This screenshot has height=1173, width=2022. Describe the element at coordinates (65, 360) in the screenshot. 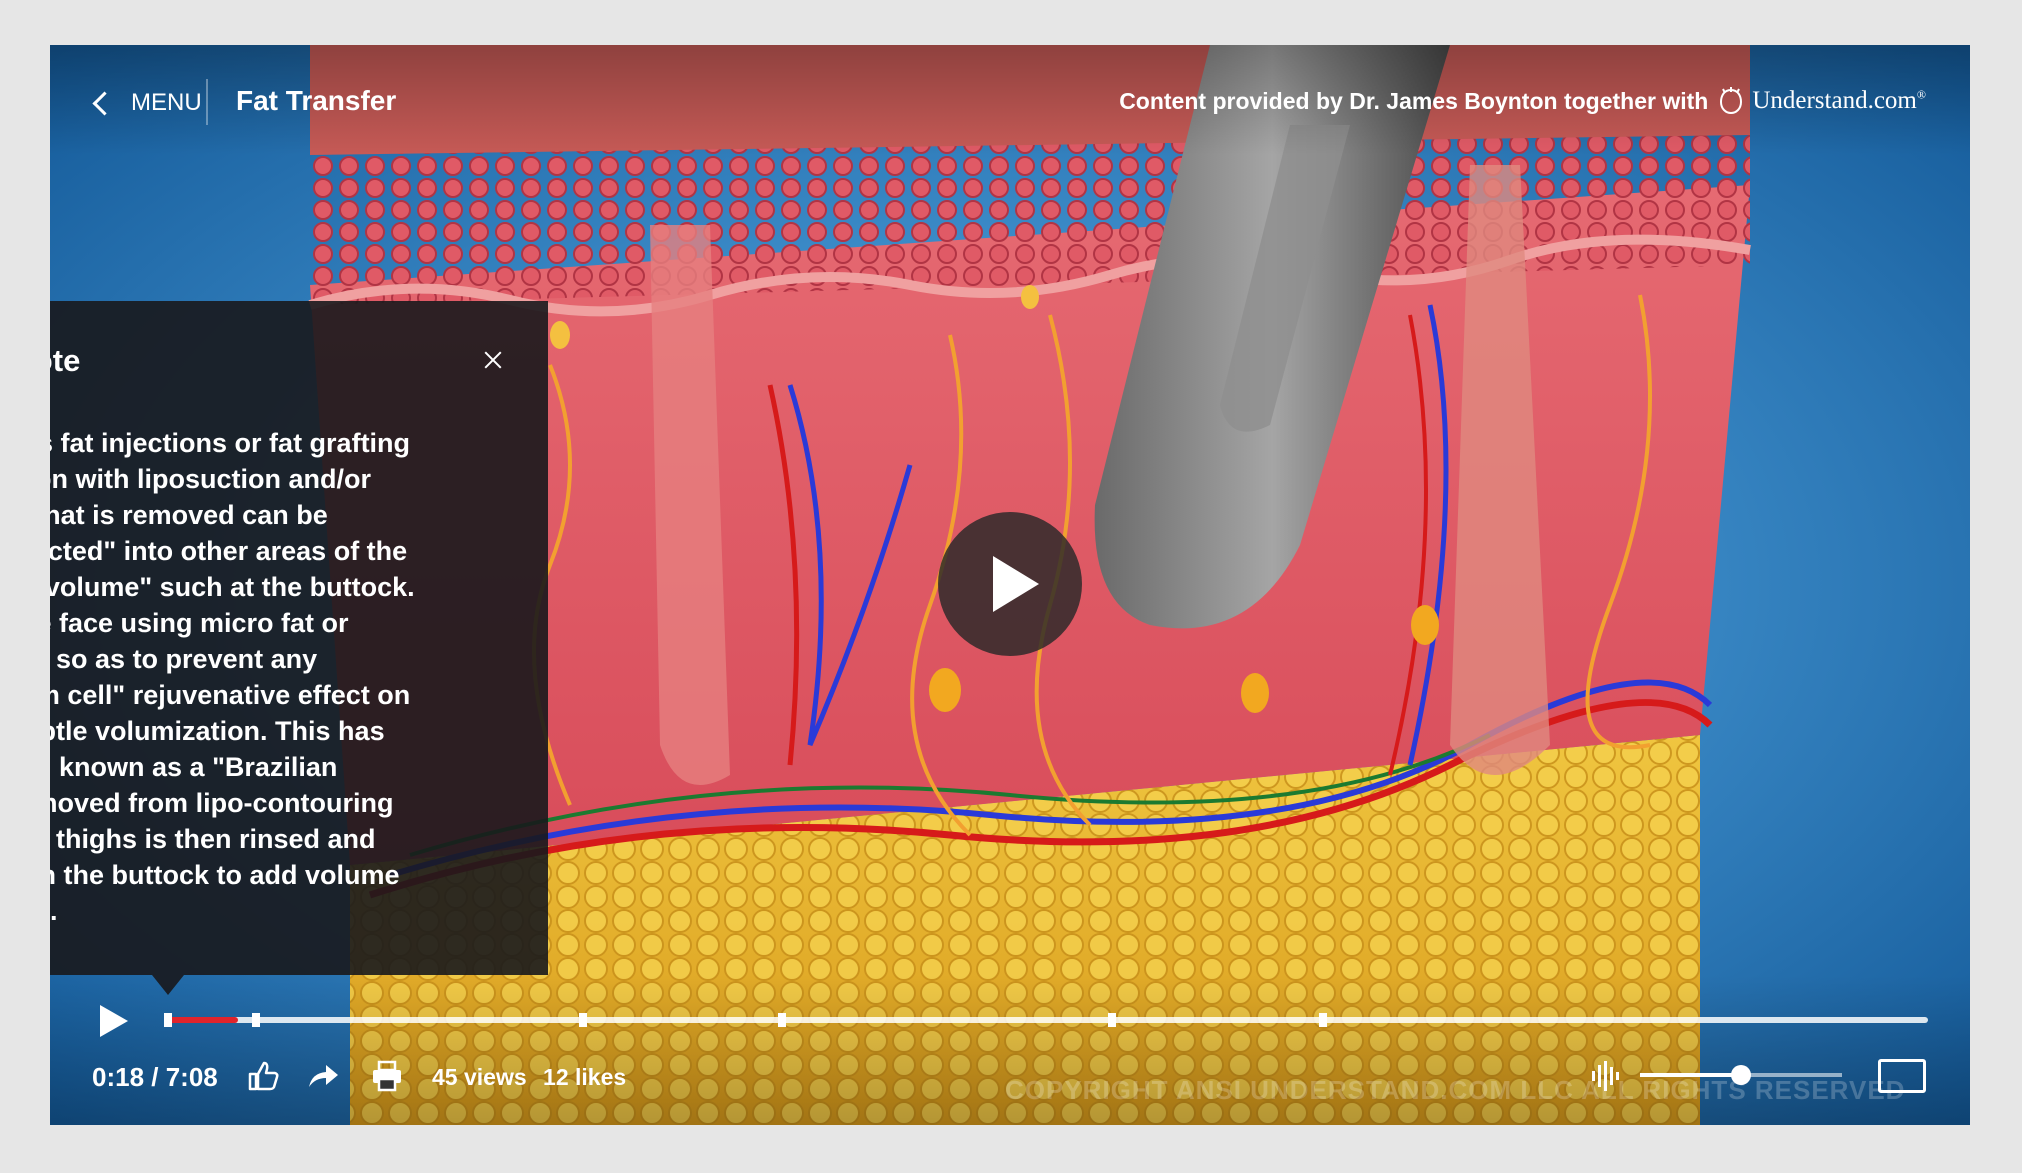

I see `note-title: ton's Note` at that location.